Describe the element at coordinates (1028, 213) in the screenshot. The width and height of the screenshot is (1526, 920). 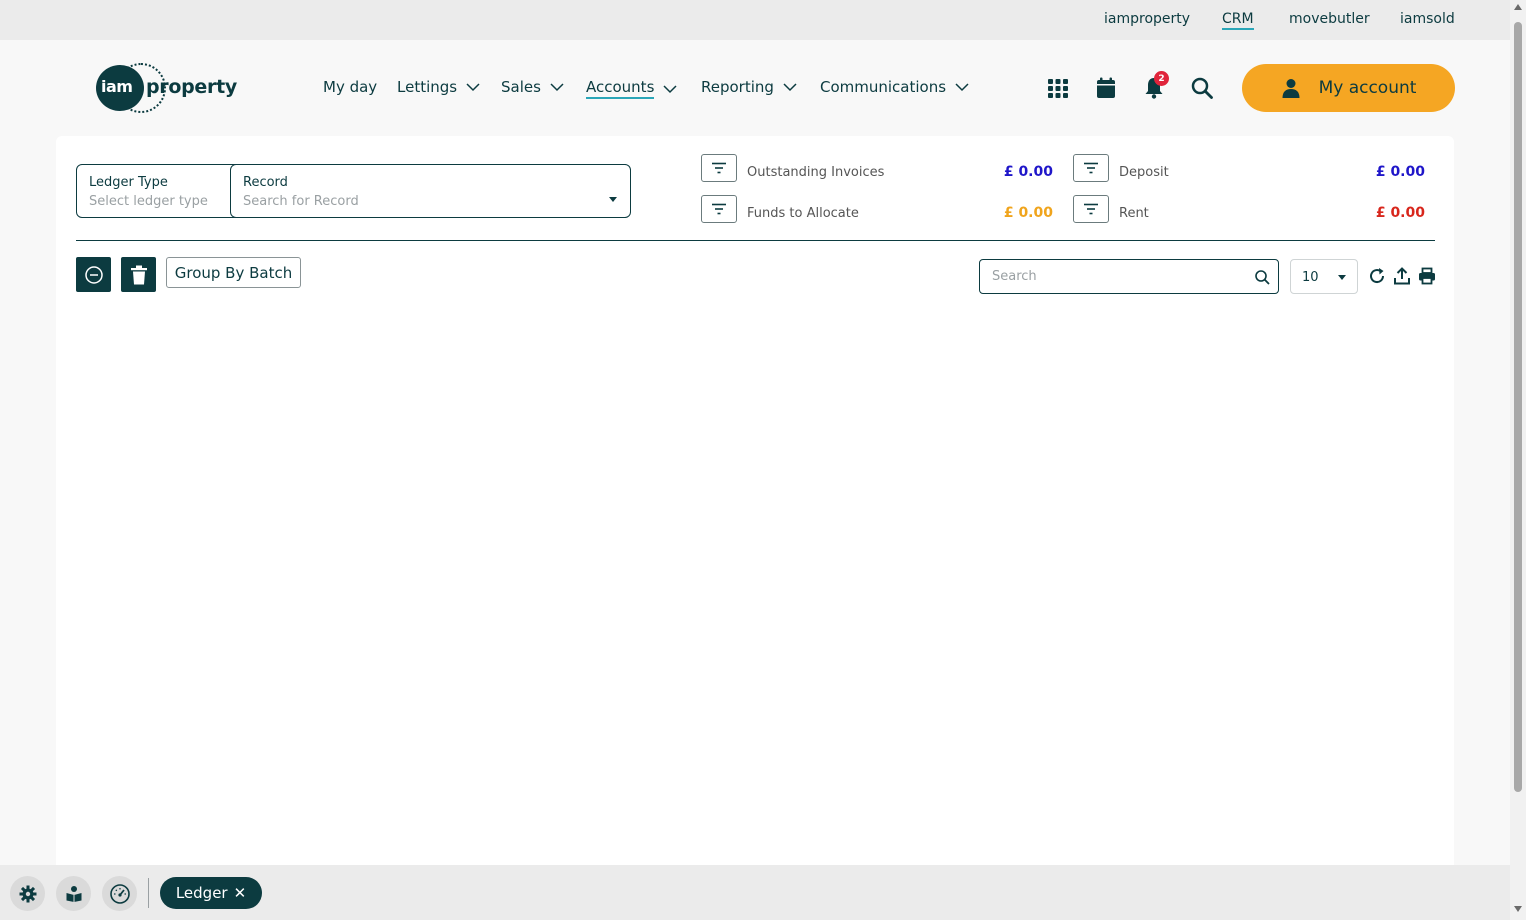
I see `funds-to-allocate-value: £ 0.00` at that location.